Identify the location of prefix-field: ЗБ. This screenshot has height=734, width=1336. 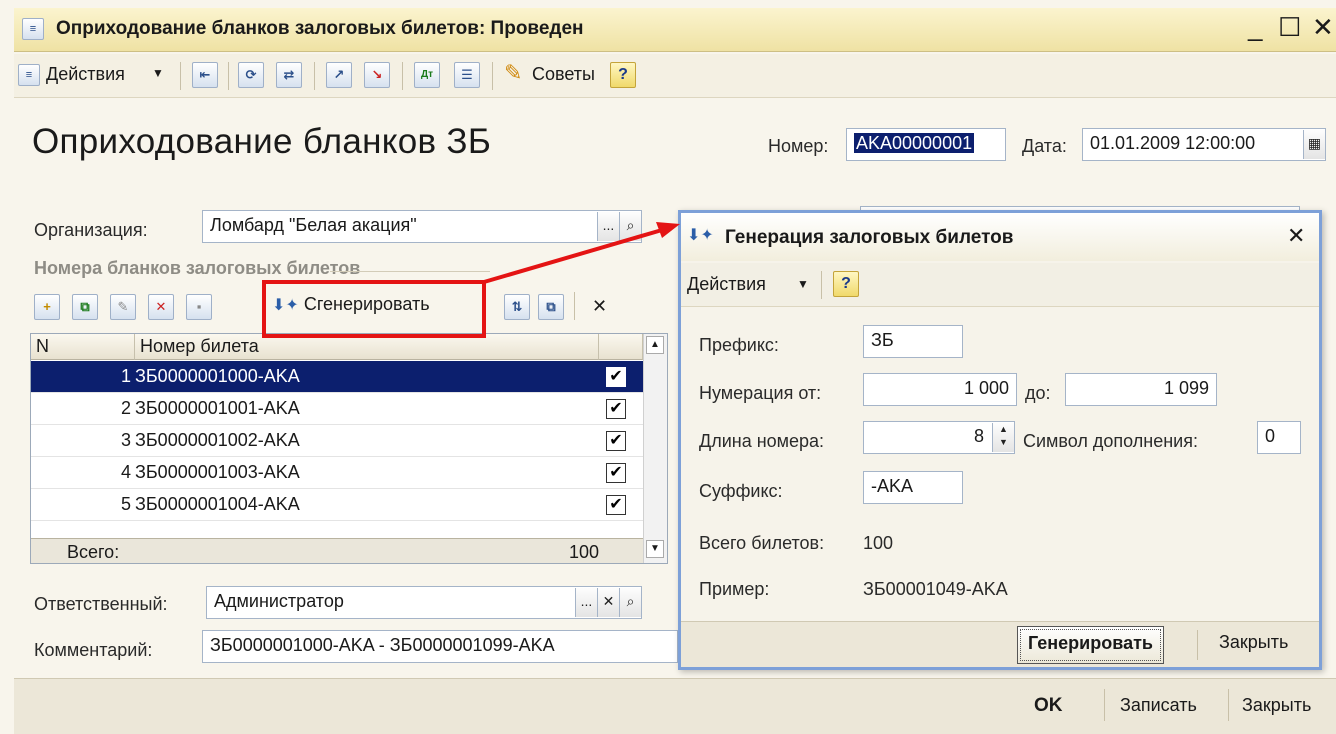
(913, 341).